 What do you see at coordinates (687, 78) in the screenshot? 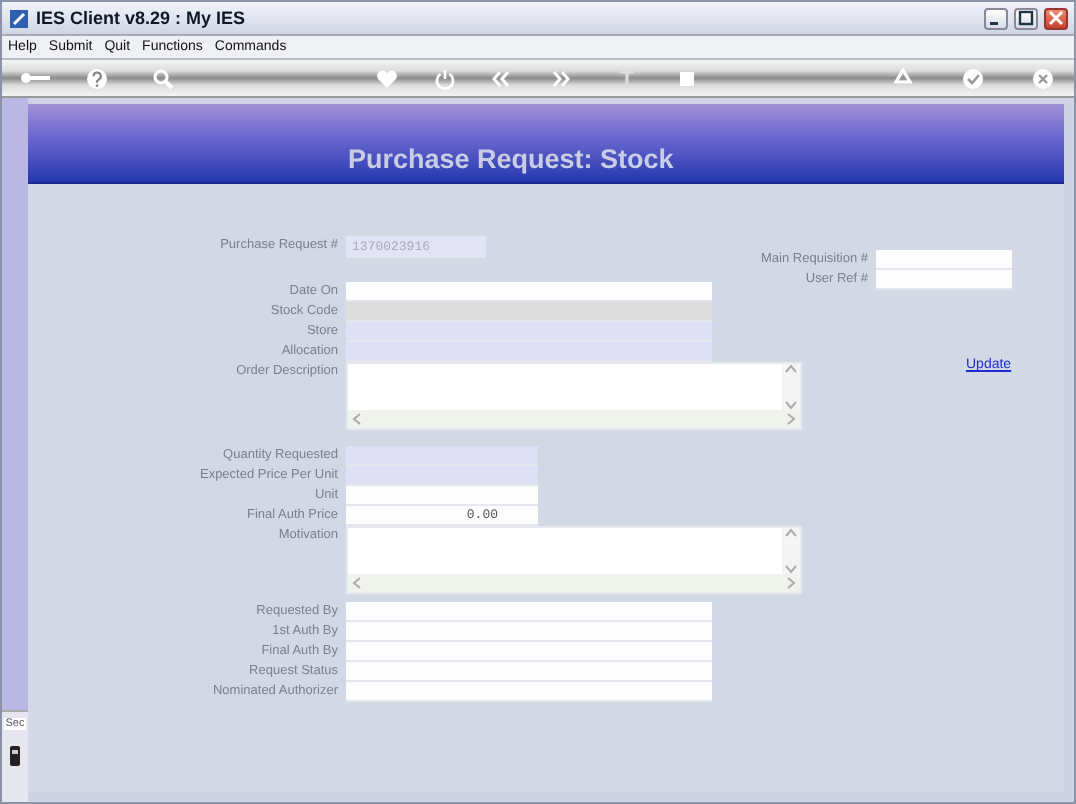
I see `stop-icon` at bounding box center [687, 78].